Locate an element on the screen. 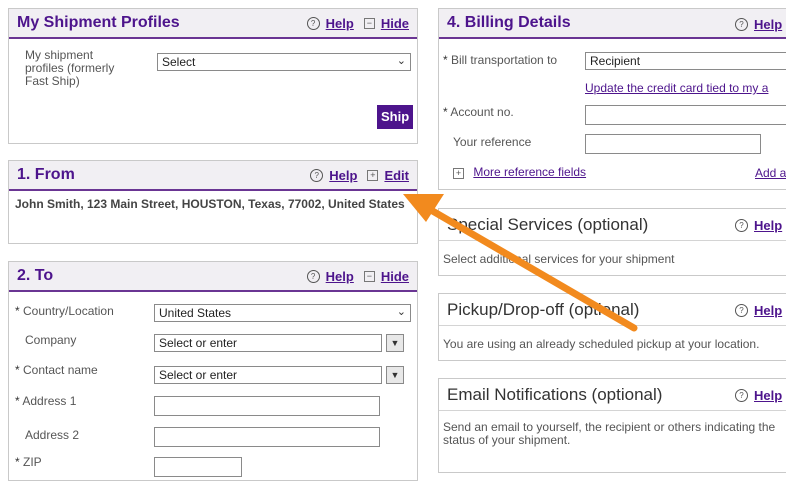  special-help-link: Help is located at coordinates (768, 225).